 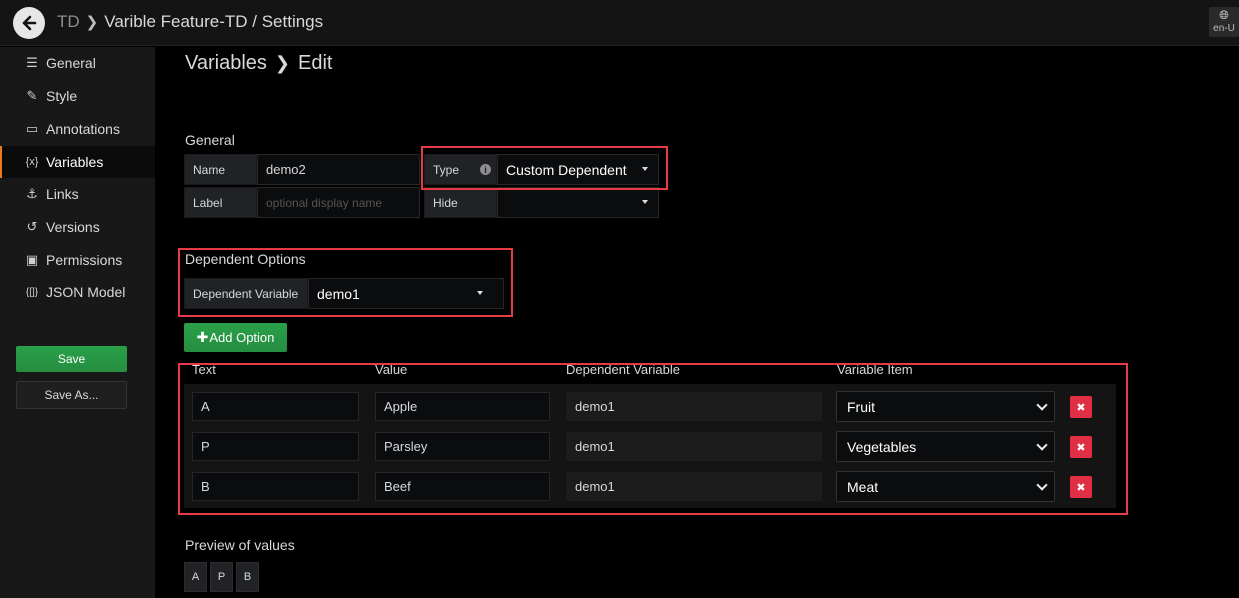 I want to click on sidebar-item-permissions: ▣ Permissions, so click(x=77, y=260).